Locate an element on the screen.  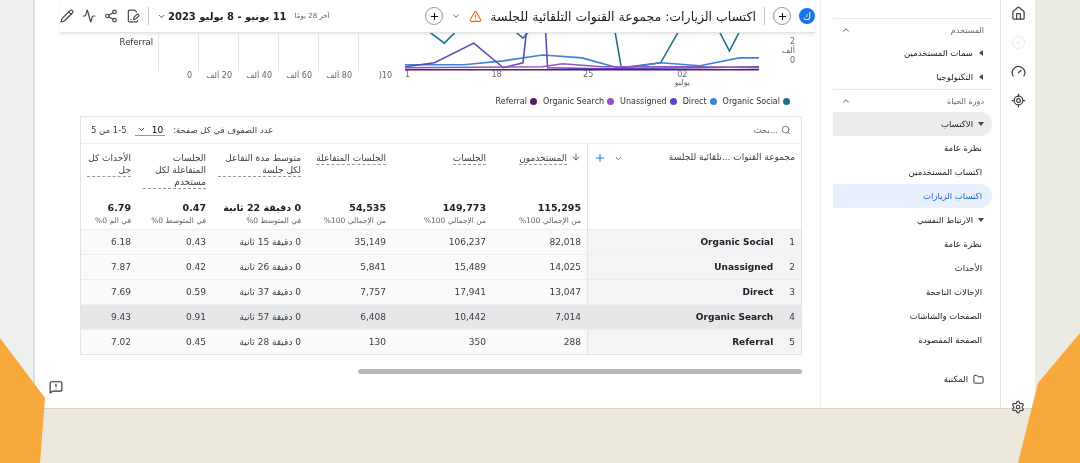
bar-category-label: Referral is located at coordinates (136, 42).